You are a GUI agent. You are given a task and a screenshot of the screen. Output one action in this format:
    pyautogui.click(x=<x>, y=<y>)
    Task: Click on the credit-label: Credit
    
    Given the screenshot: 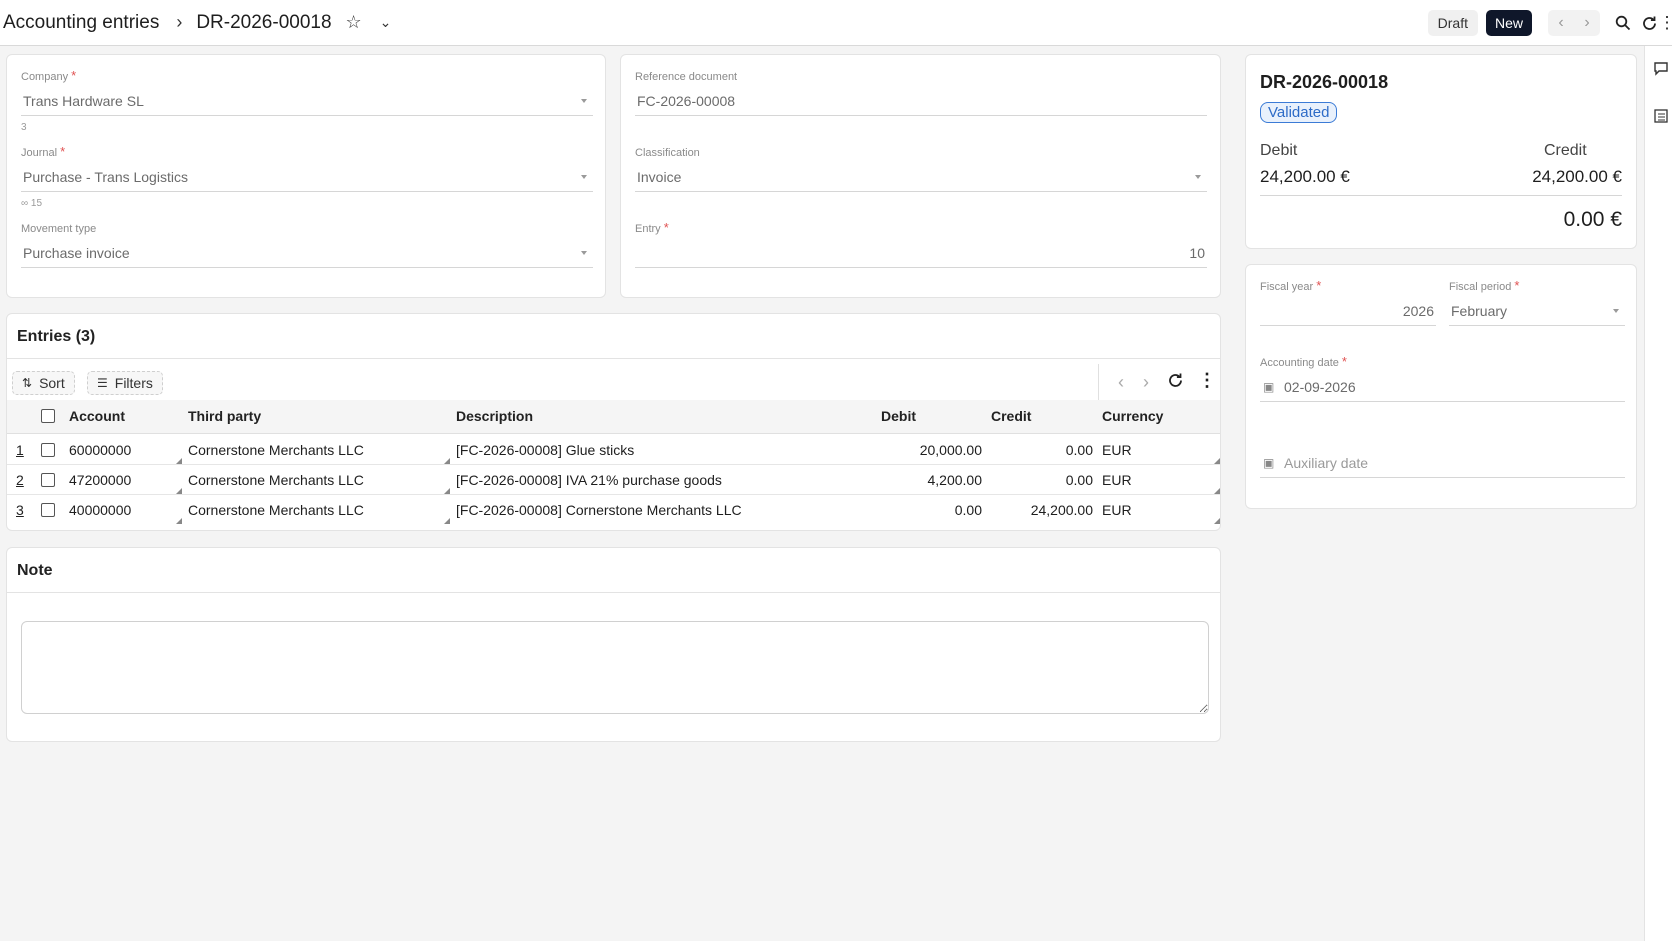 What is the action you would take?
    pyautogui.click(x=1565, y=150)
    